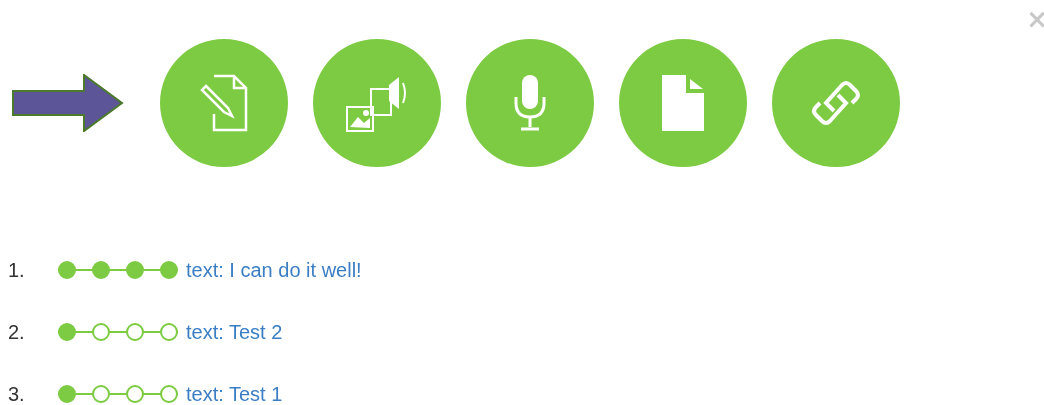  I want to click on list-number: 3., so click(16, 393).